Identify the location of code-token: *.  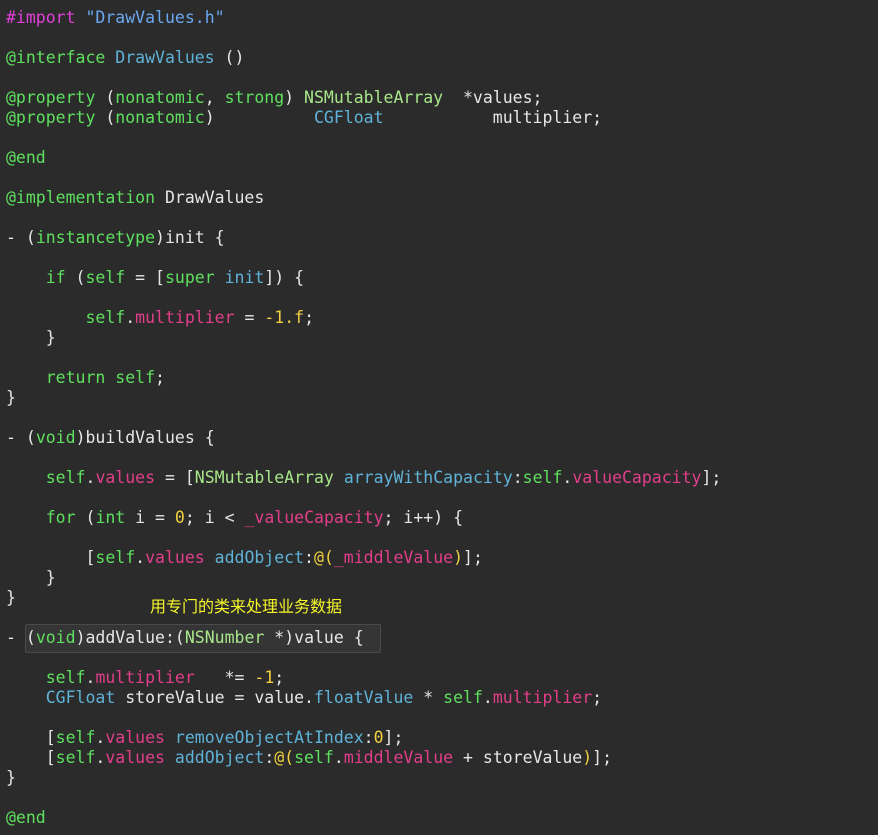
(428, 697).